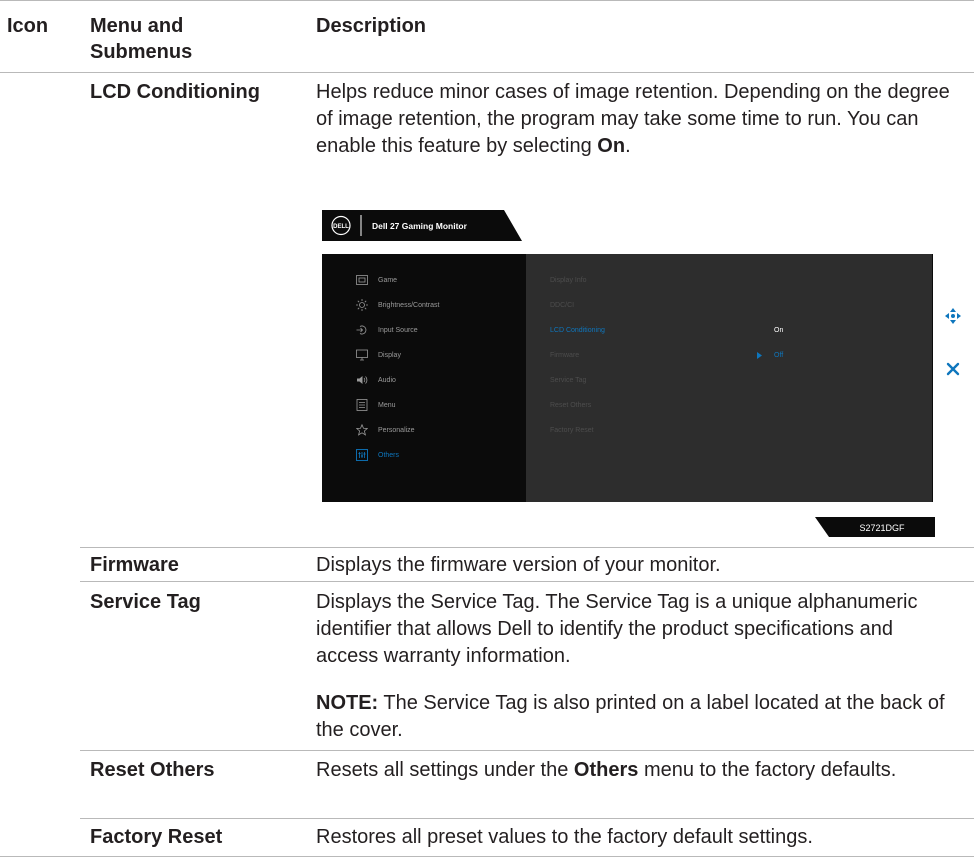  Describe the element at coordinates (156, 837) in the screenshot. I see `row-name-factory-reset: Factory Reset` at that location.